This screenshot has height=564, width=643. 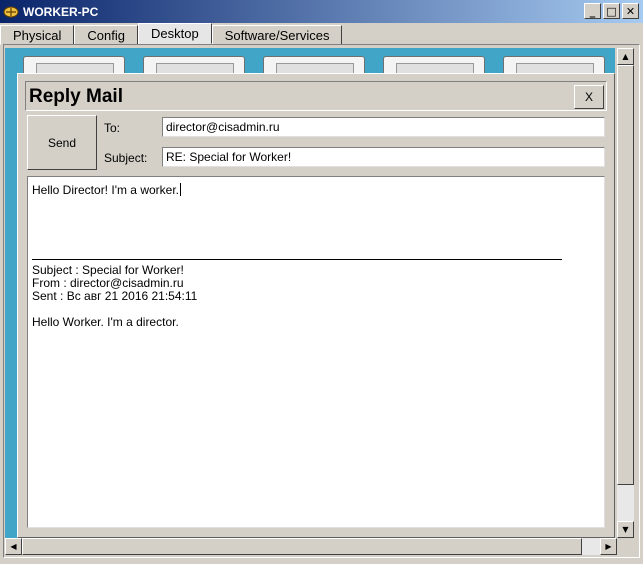 What do you see at coordinates (37, 35) in the screenshot?
I see `tab-physical: Physical` at bounding box center [37, 35].